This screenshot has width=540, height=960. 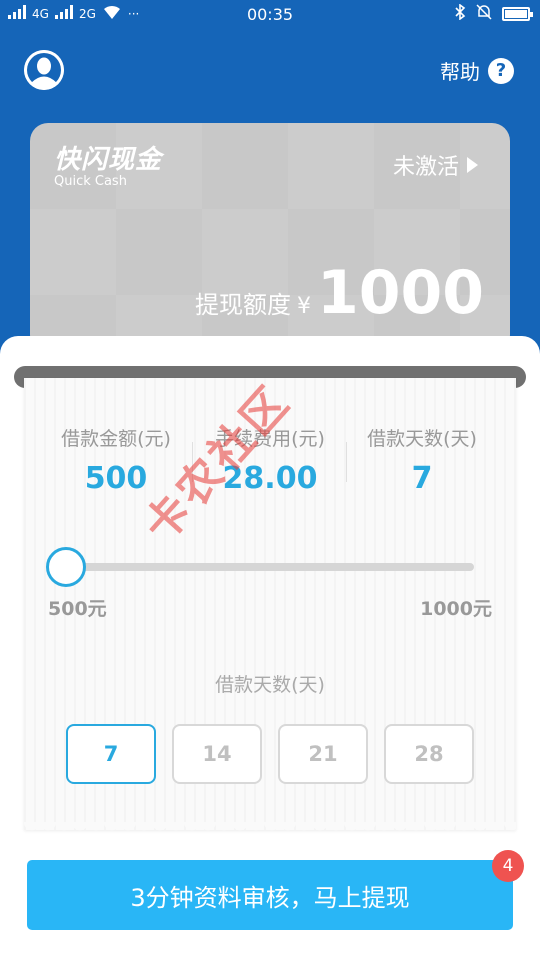 I want to click on card-status-label: 未激活, so click(x=425, y=167).